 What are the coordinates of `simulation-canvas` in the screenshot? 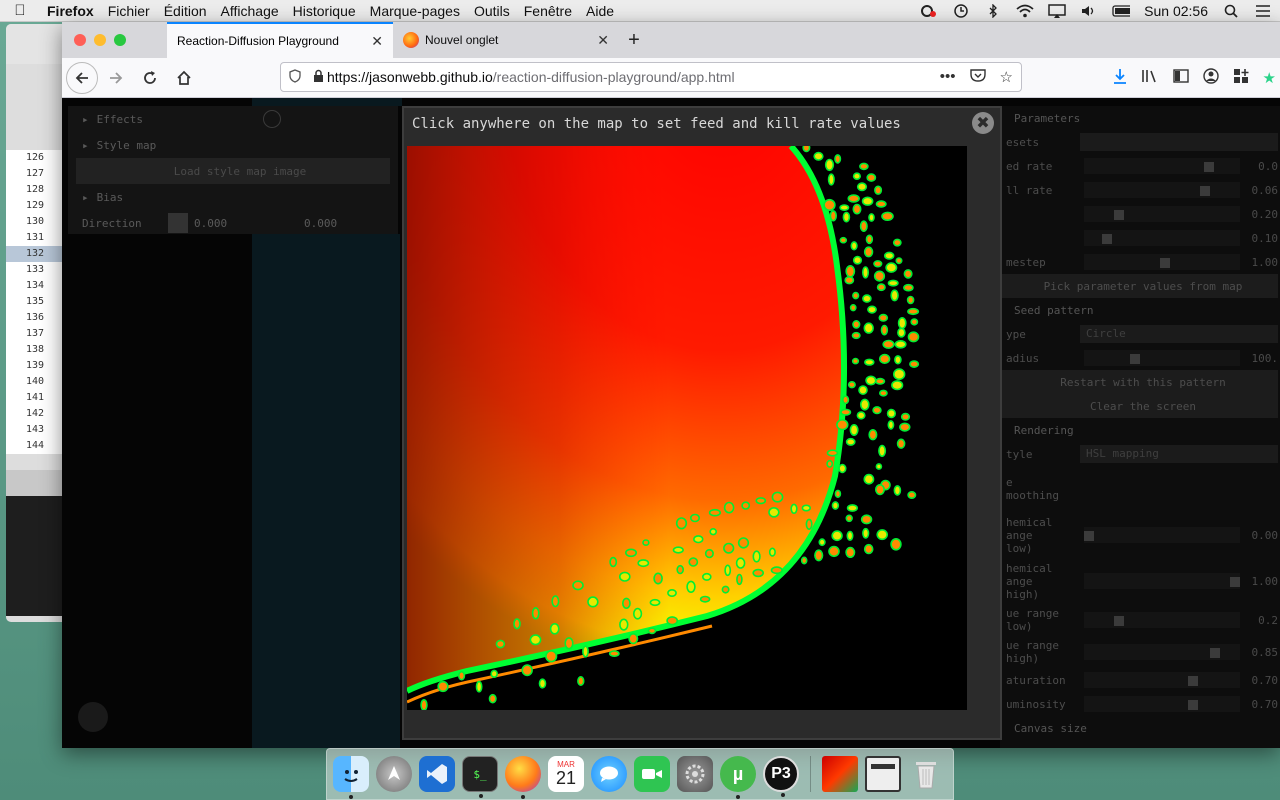 It's located at (326, 491).